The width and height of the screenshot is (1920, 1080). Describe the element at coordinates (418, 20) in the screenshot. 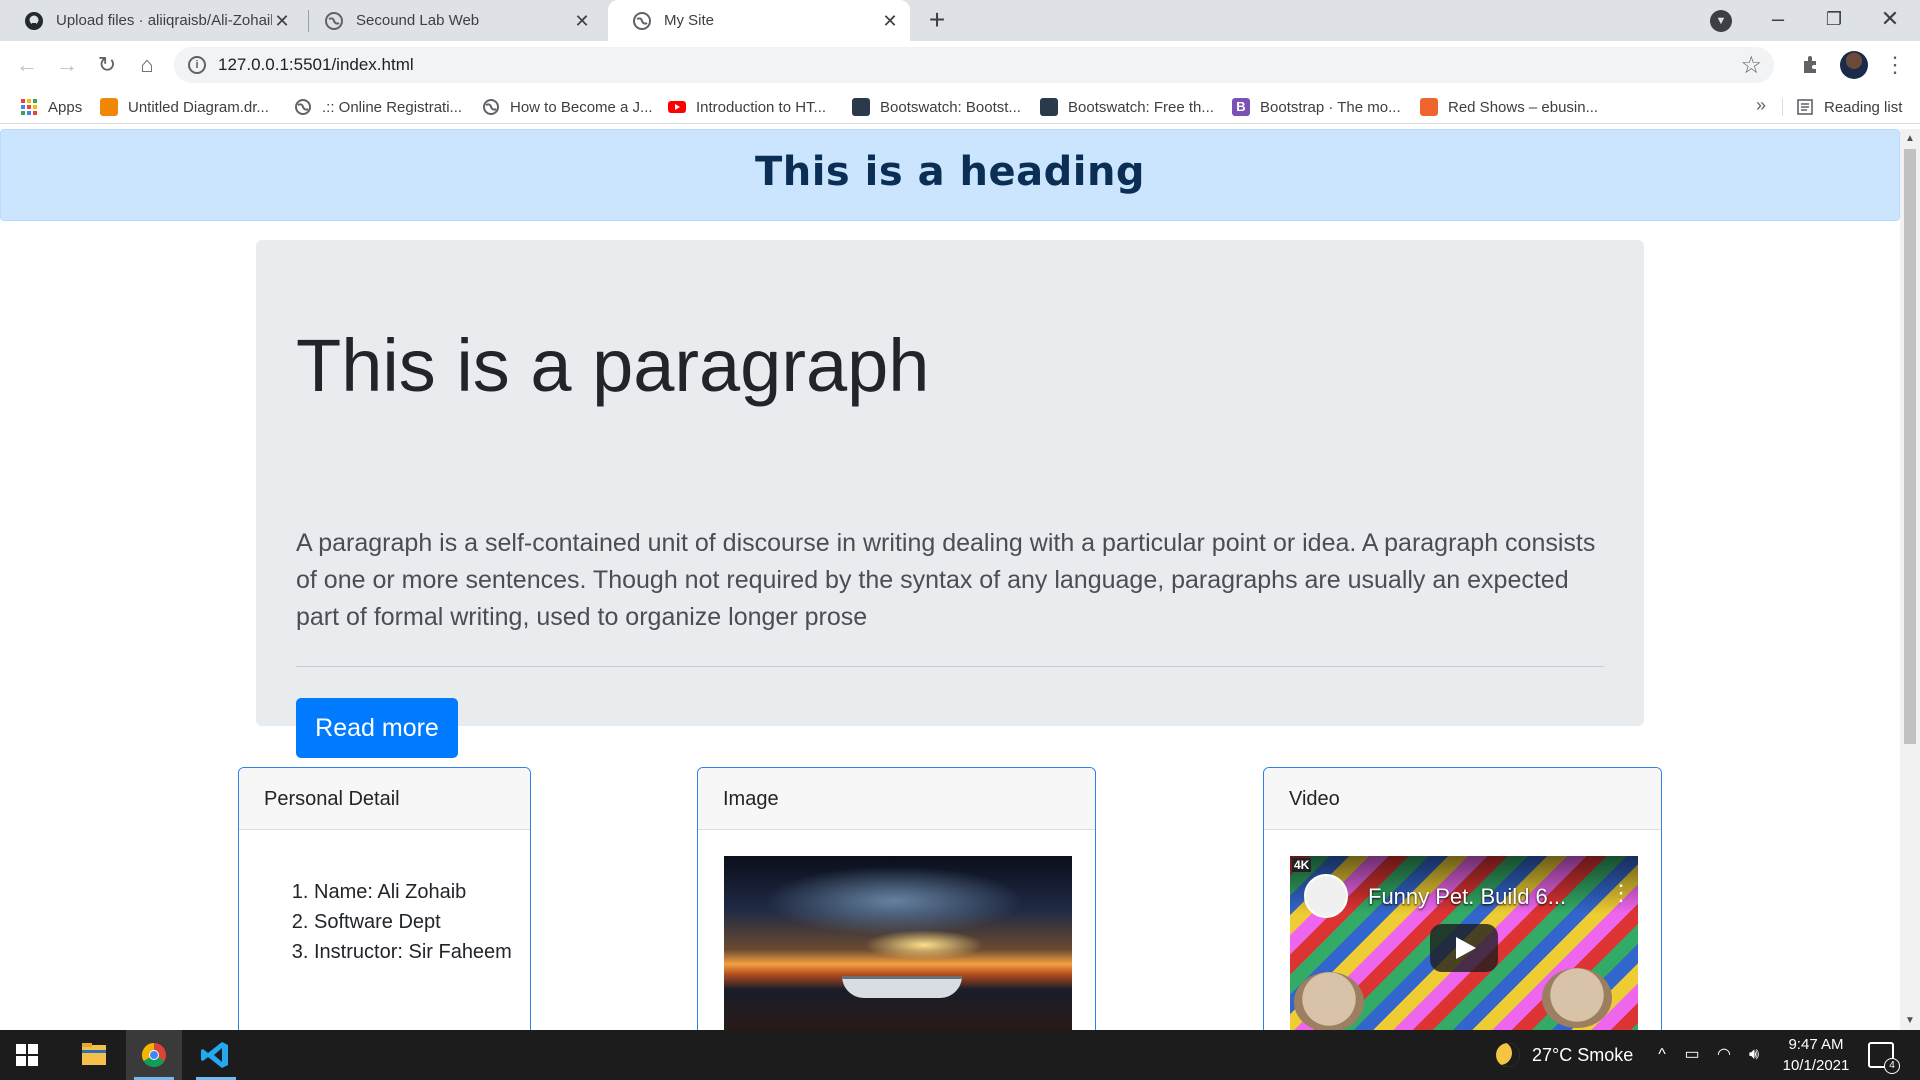

I see `tab-title: Secound Lab Web` at that location.